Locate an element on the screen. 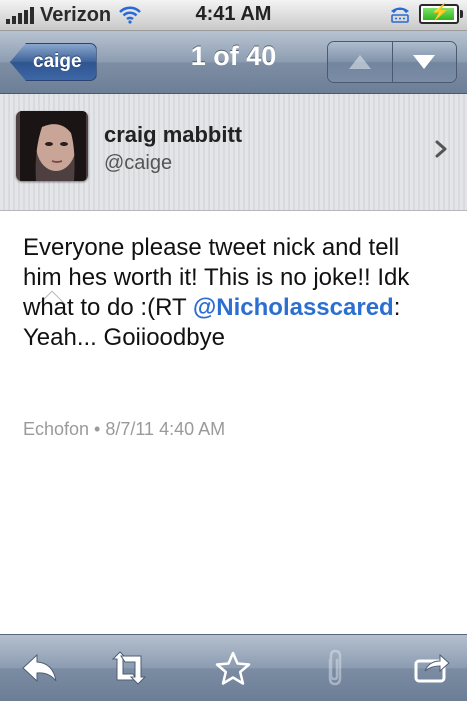 This screenshot has width=467, height=701. user-name: craig mabbitt is located at coordinates (173, 134).